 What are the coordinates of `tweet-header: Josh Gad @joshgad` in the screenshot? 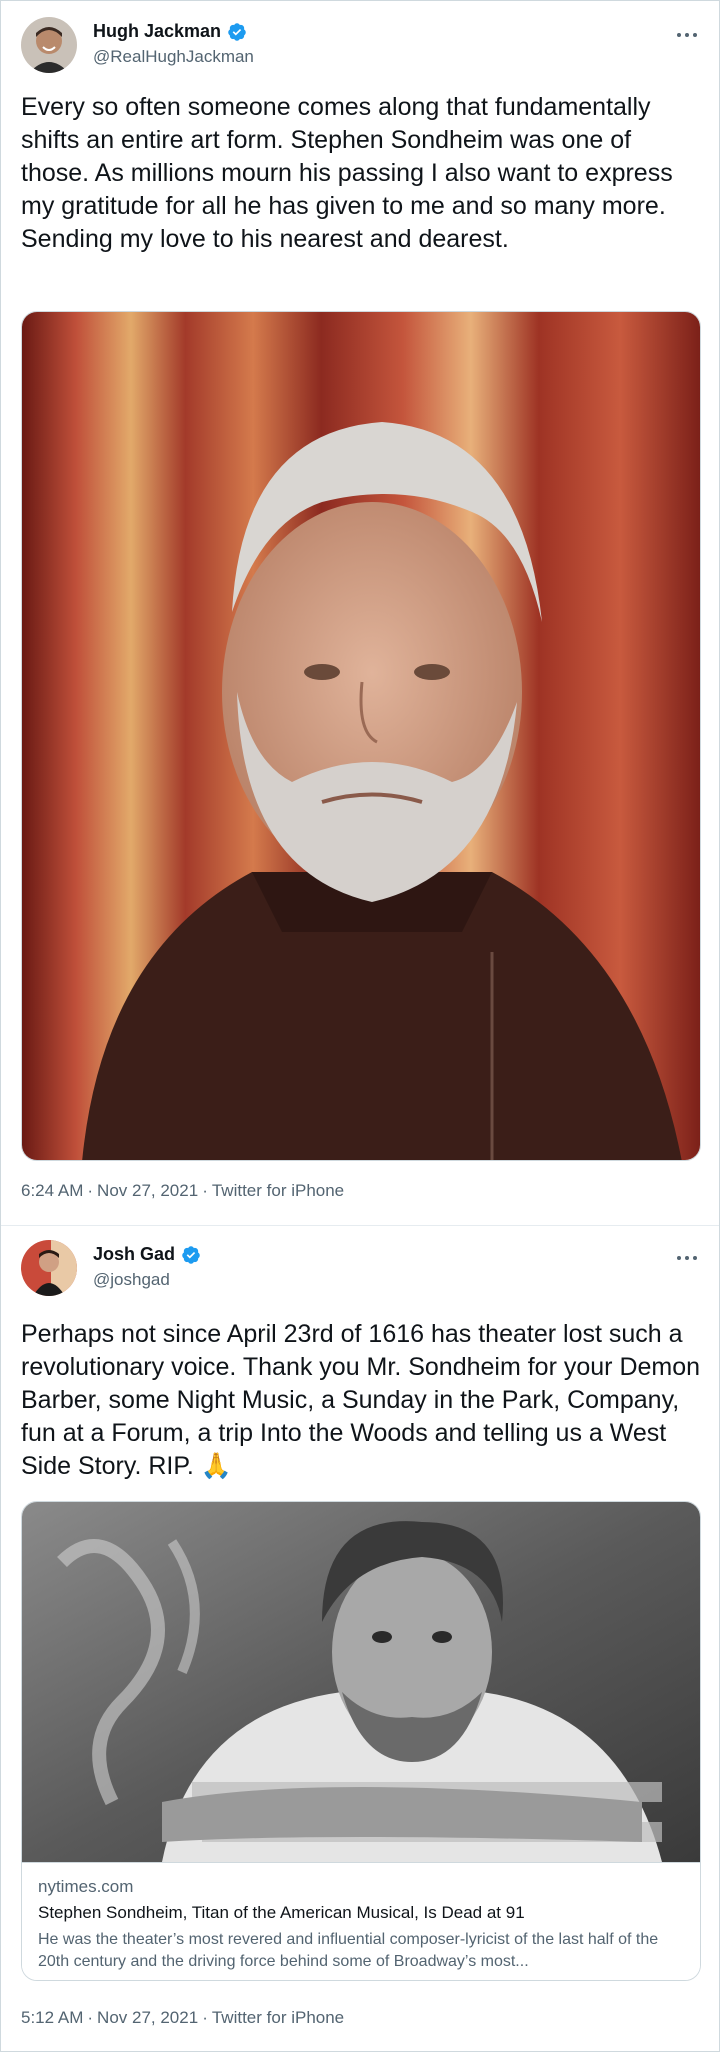 It's located at (361, 1268).